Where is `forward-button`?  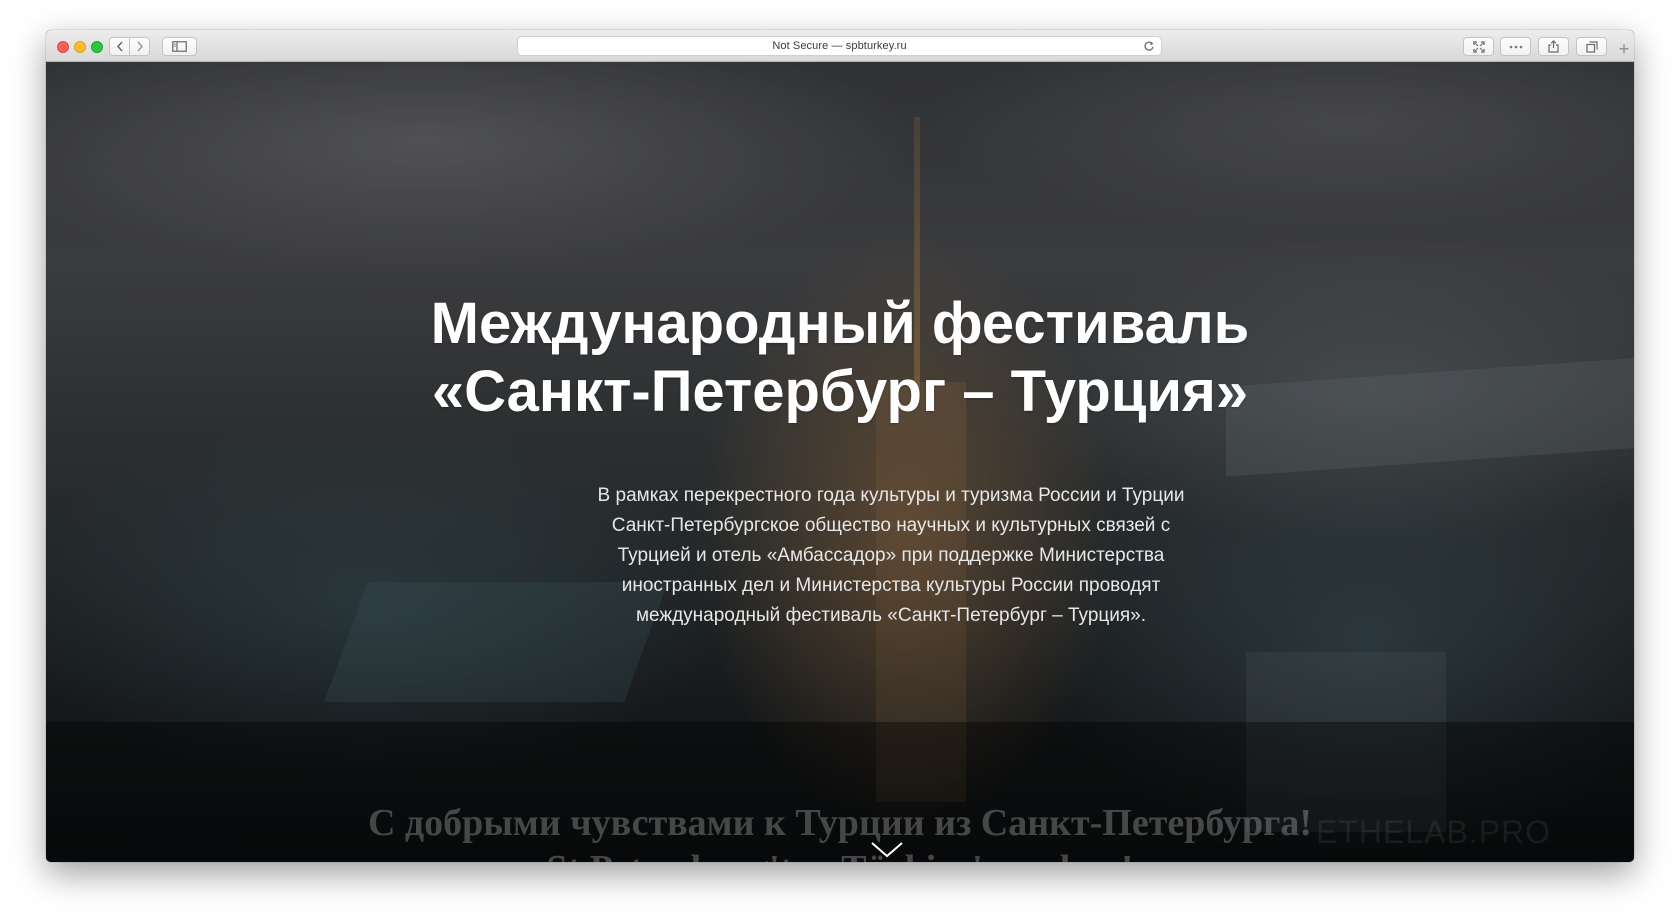
forward-button is located at coordinates (139, 46).